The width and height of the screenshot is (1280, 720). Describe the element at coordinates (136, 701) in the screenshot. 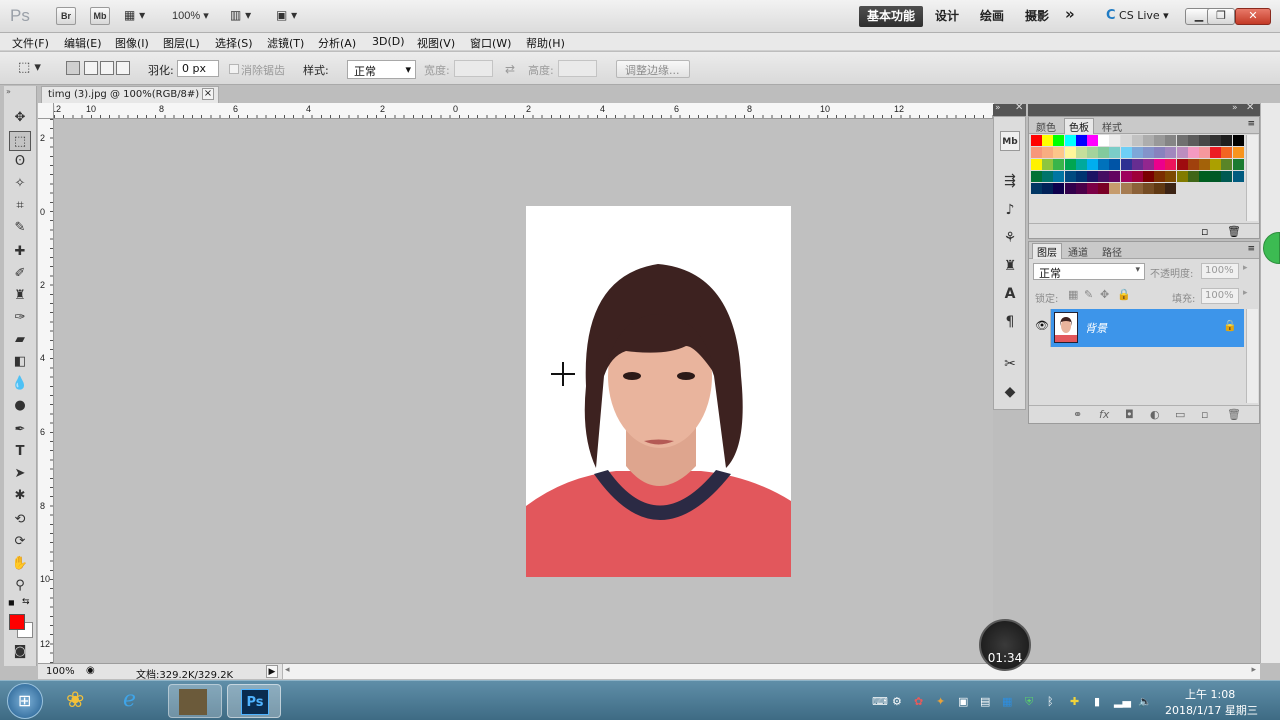

I see `taskbar-app-ie: ℯ` at that location.